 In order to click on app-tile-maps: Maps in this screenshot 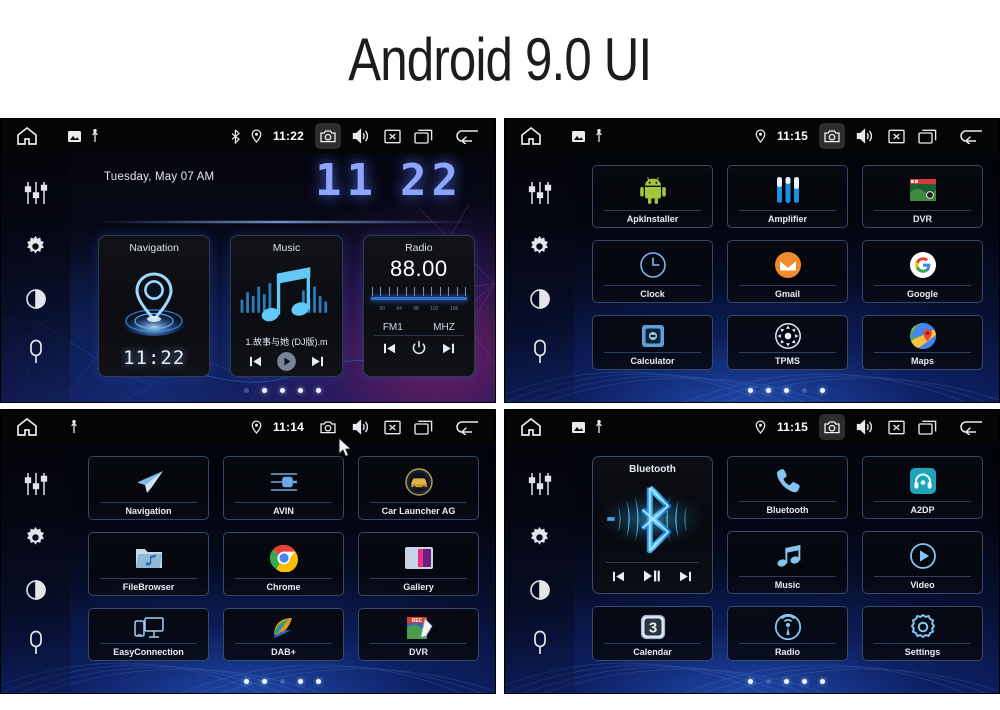, I will do `click(922, 342)`.